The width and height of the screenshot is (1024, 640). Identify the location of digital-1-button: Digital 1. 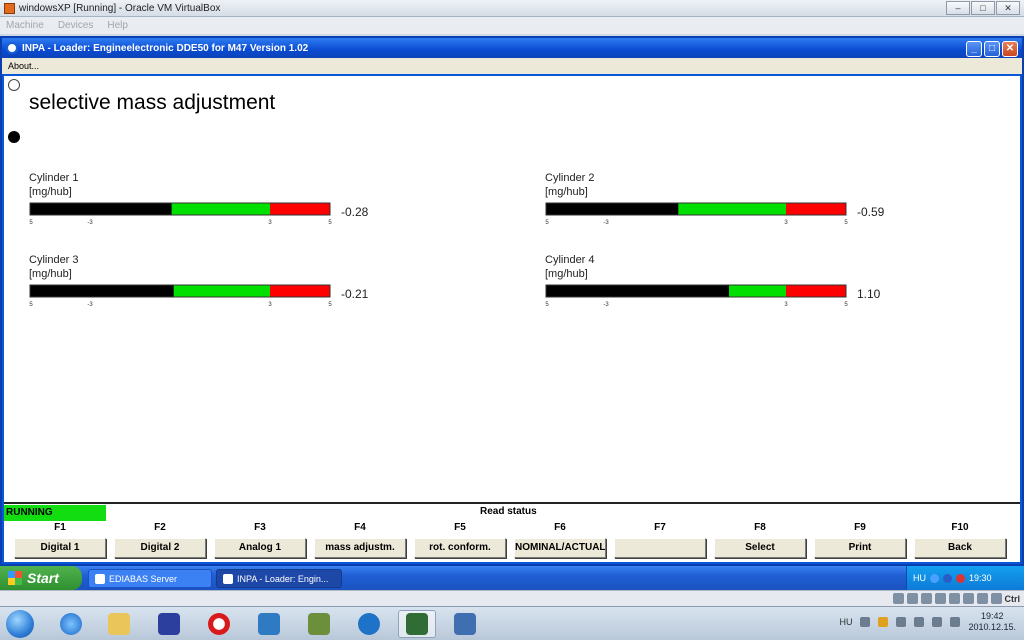
(60, 548).